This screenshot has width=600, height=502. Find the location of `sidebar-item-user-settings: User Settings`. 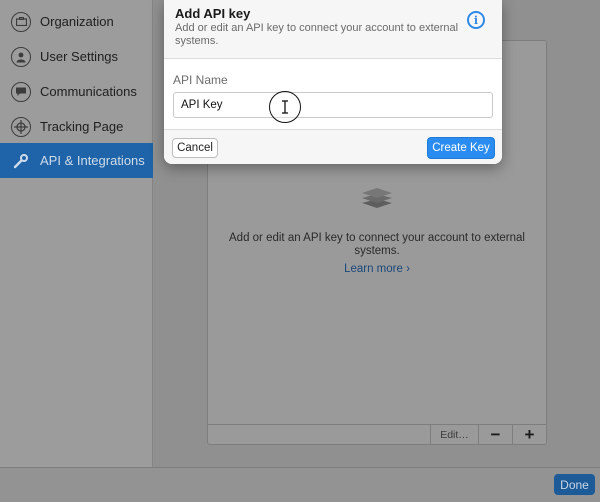

sidebar-item-user-settings: User Settings is located at coordinates (76, 56).